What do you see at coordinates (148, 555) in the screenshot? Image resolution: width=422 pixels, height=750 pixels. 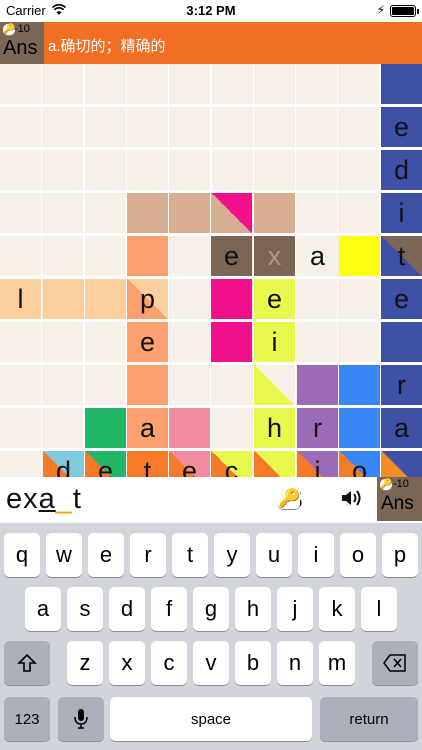 I see `key-r: r` at bounding box center [148, 555].